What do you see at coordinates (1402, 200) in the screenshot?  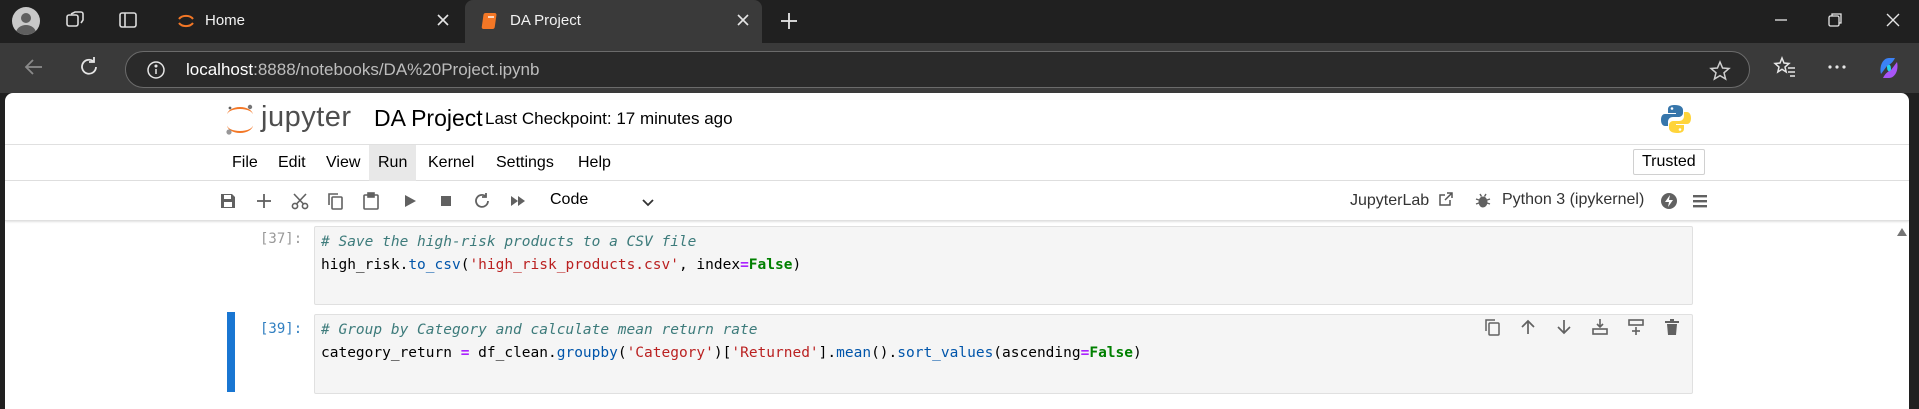 I see `jupyterlab-link: JupyterLab` at bounding box center [1402, 200].